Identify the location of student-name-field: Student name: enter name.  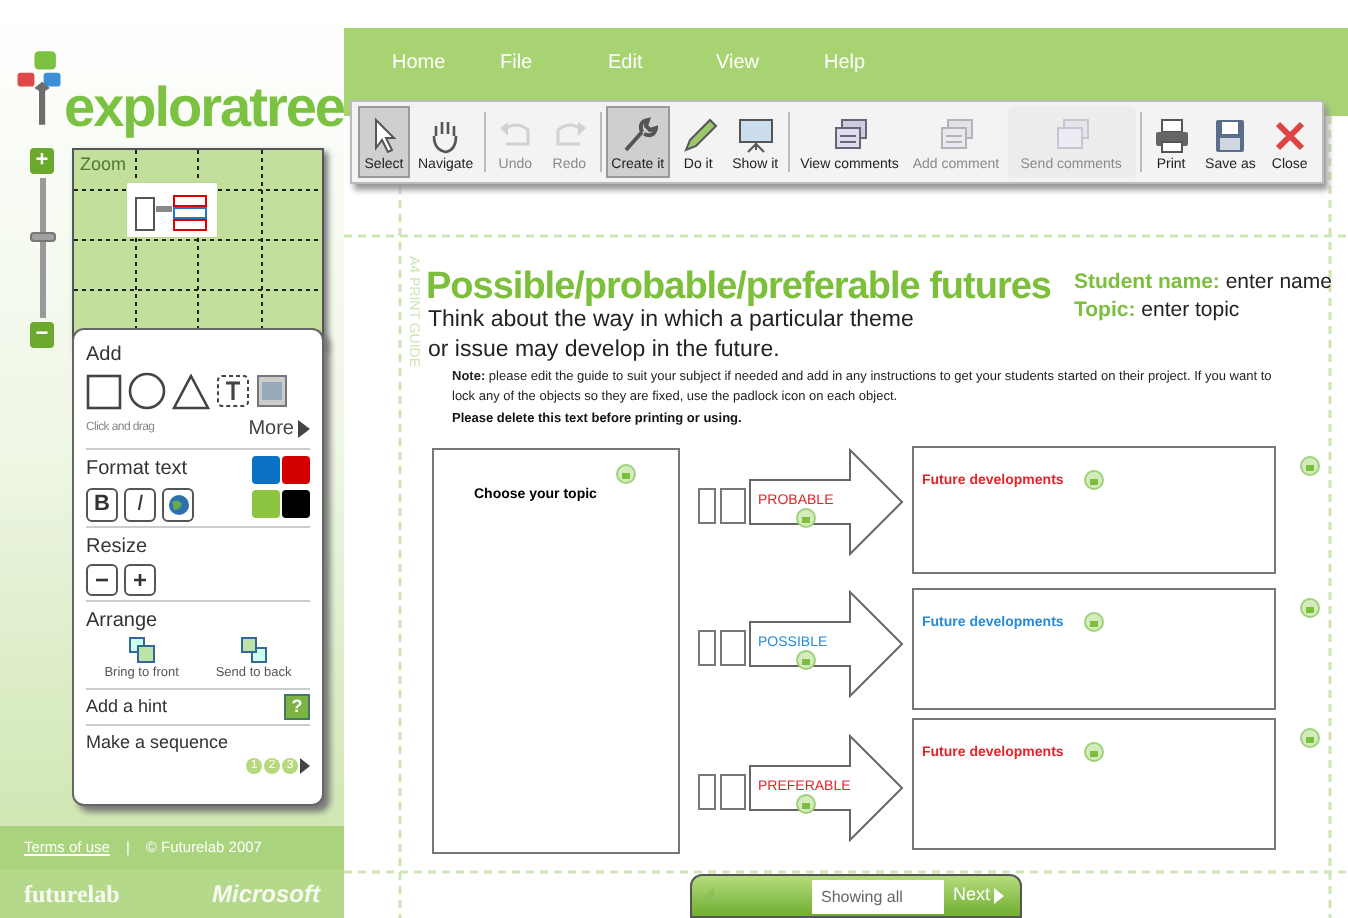
(1203, 284).